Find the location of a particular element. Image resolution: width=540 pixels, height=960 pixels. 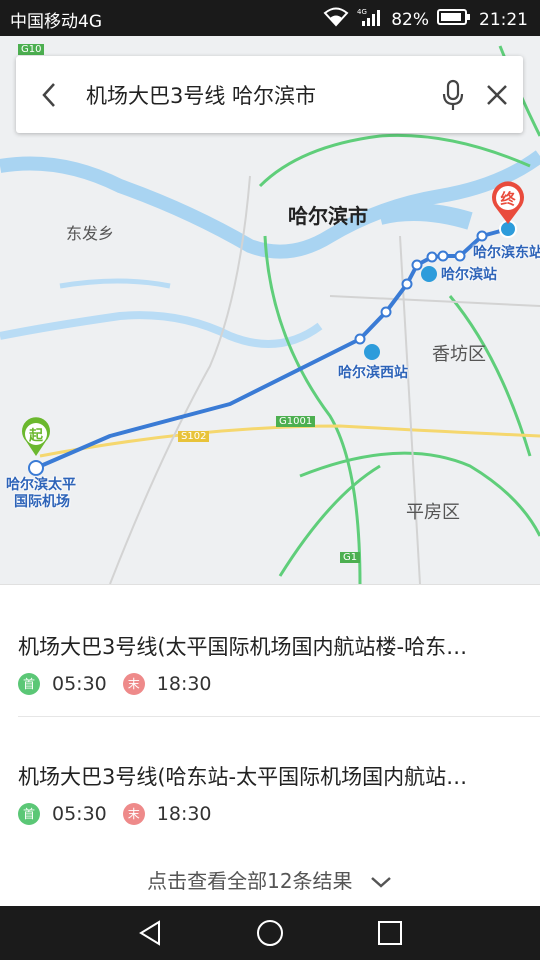

area-label-dongfa: 东发乡 is located at coordinates (90, 233).